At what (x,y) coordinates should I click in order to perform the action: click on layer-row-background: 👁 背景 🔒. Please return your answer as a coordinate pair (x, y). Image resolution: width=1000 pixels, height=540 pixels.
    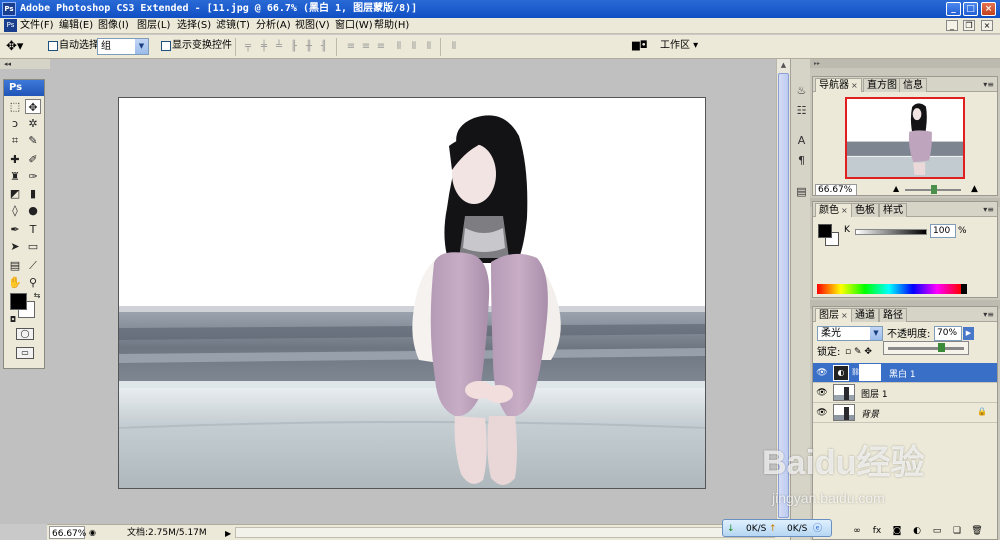
    Looking at the image, I should click on (905, 413).